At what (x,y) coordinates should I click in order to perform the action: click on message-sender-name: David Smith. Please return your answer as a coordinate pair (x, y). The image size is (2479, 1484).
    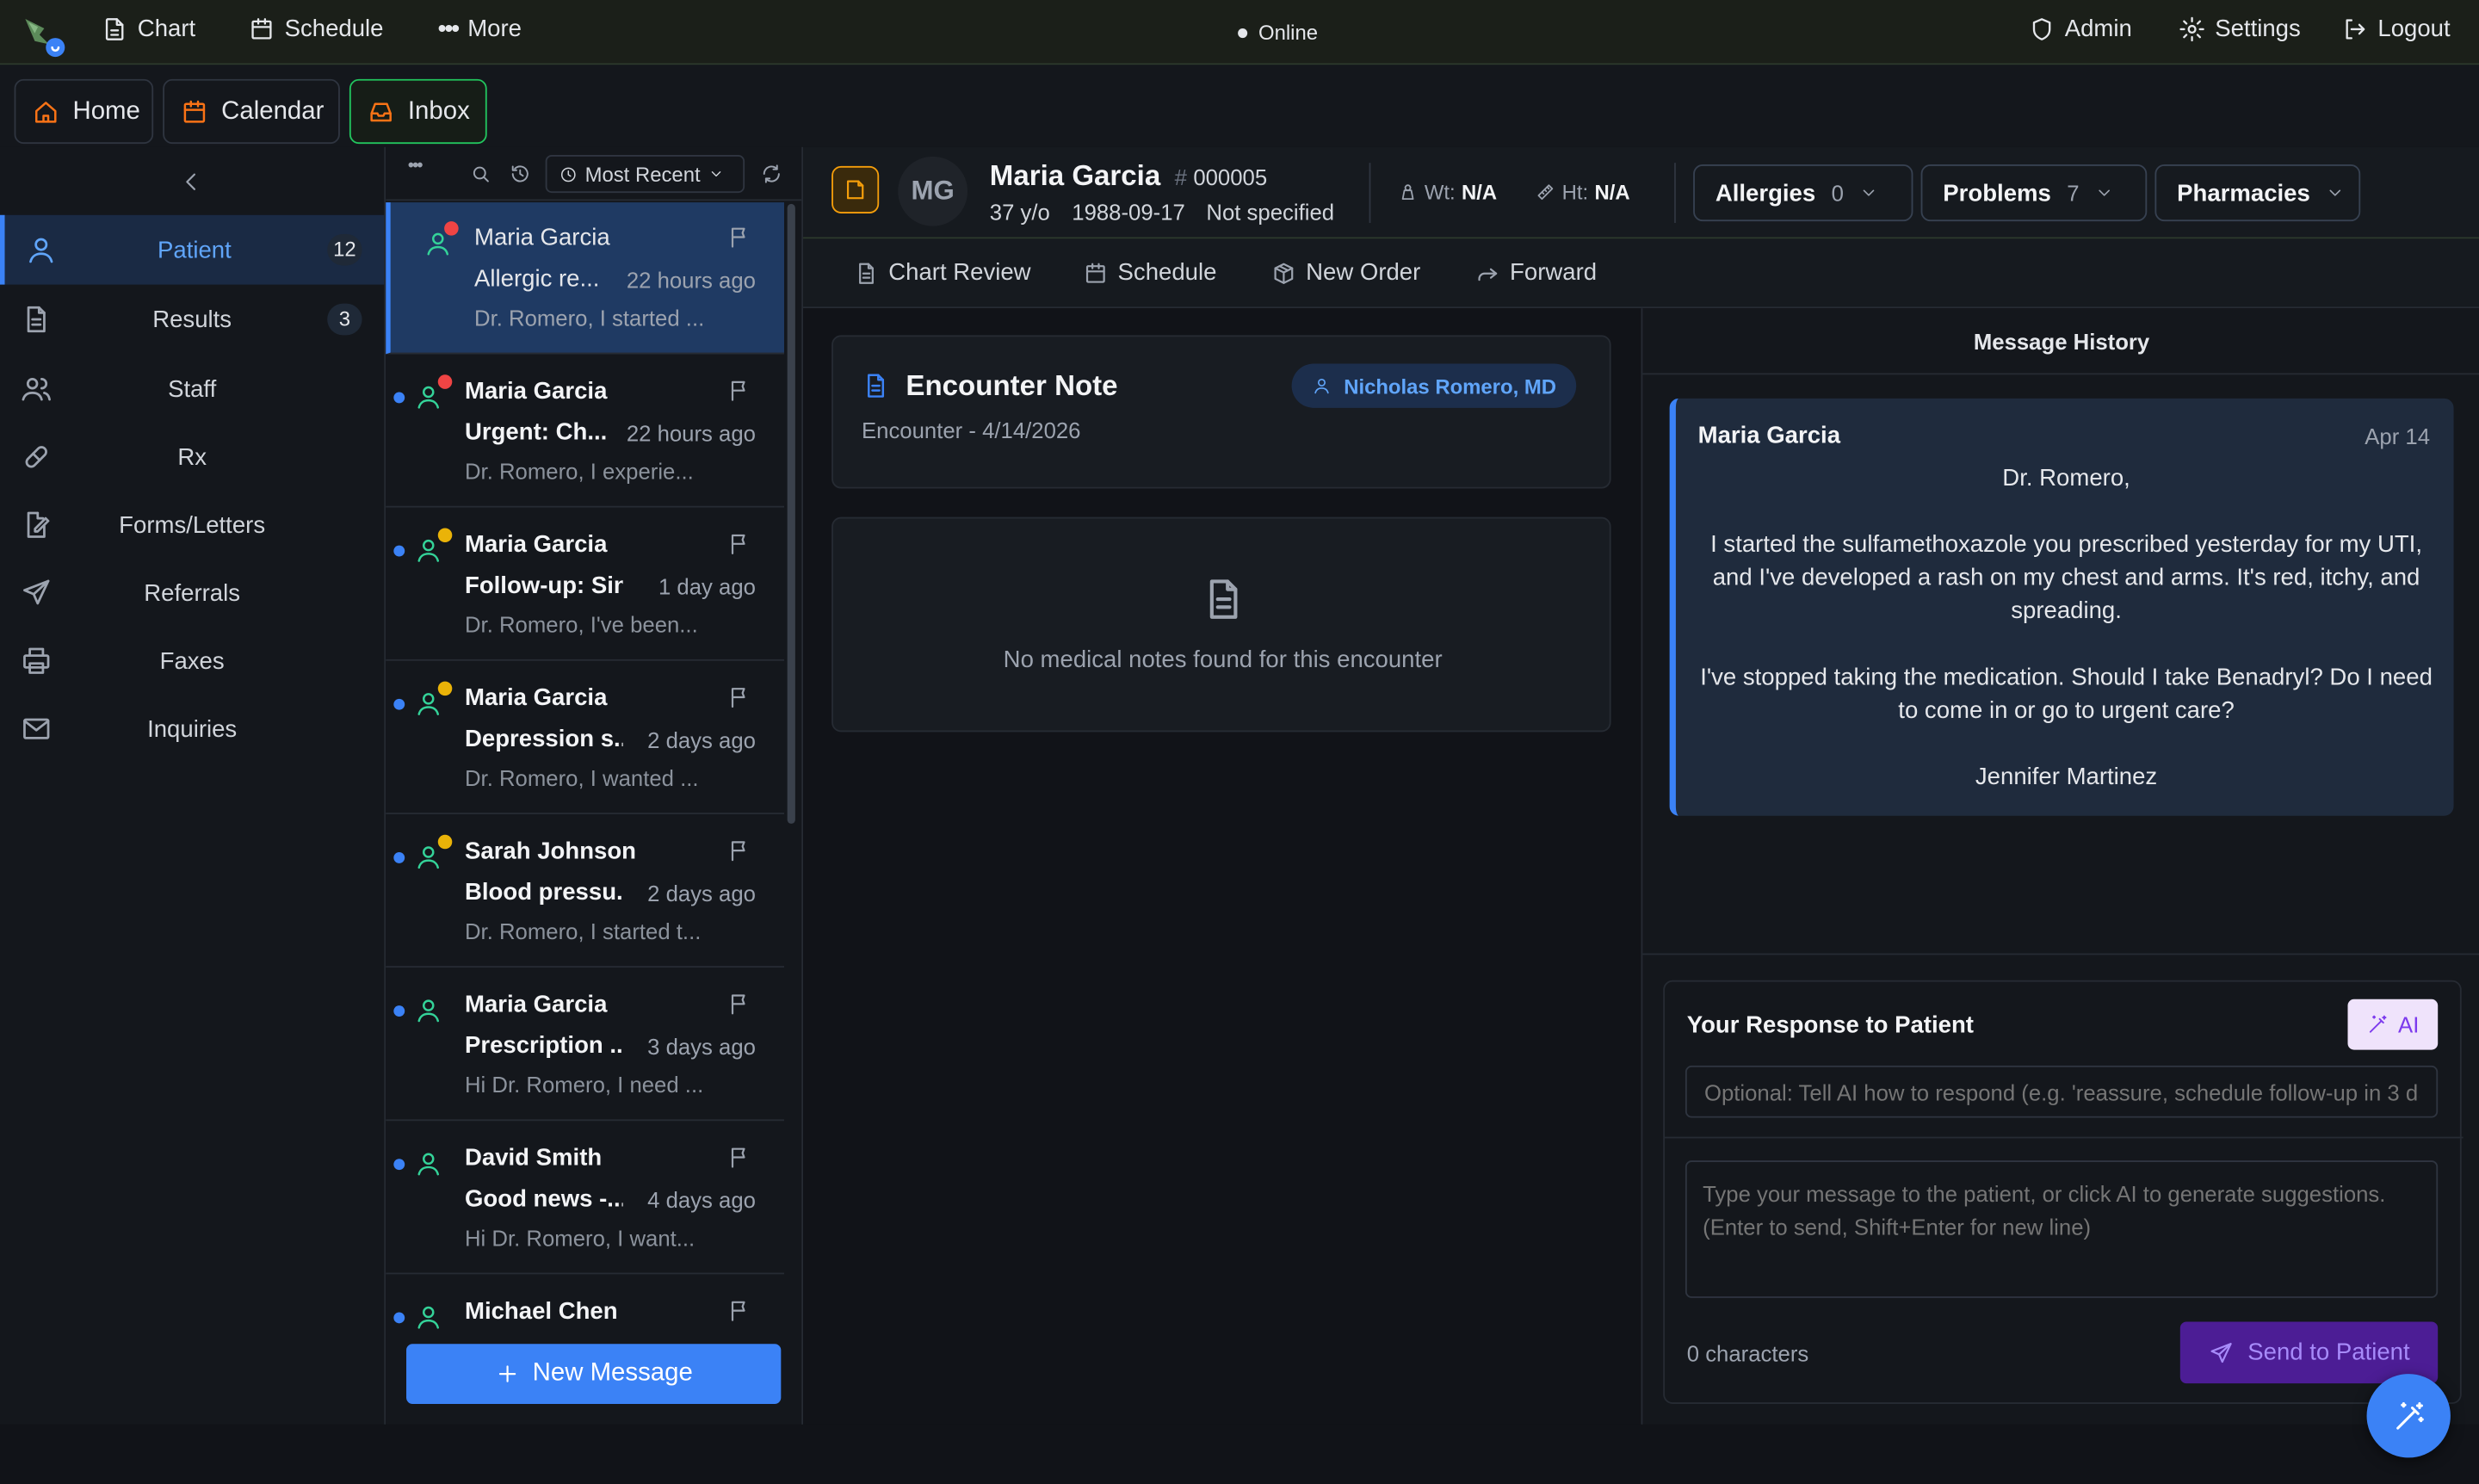
    Looking at the image, I should click on (533, 1158).